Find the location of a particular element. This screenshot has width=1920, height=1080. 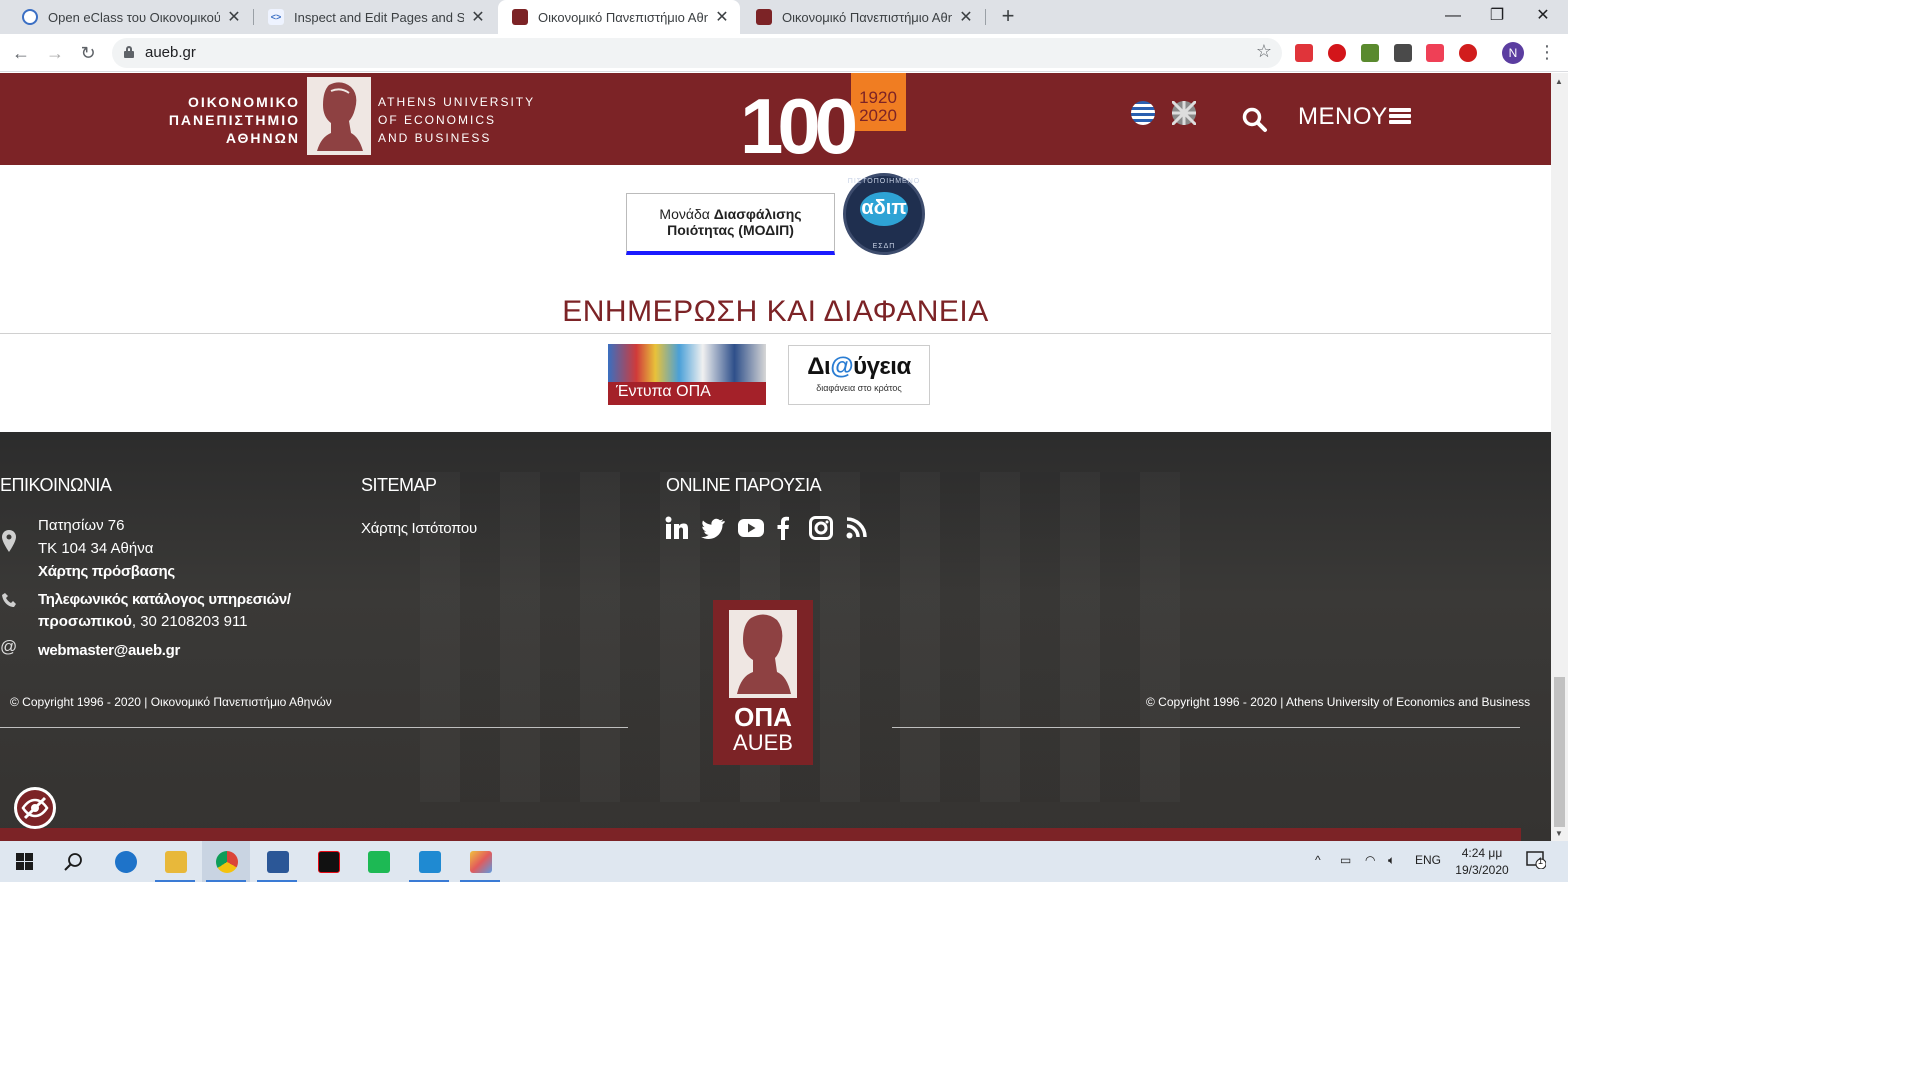

word-icon is located at coordinates (277, 861).